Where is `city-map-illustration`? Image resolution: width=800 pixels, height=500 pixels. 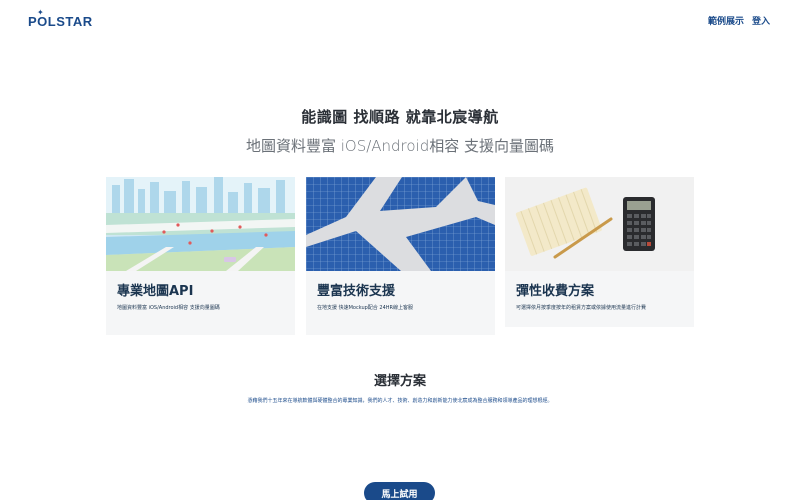 city-map-illustration is located at coordinates (200, 224).